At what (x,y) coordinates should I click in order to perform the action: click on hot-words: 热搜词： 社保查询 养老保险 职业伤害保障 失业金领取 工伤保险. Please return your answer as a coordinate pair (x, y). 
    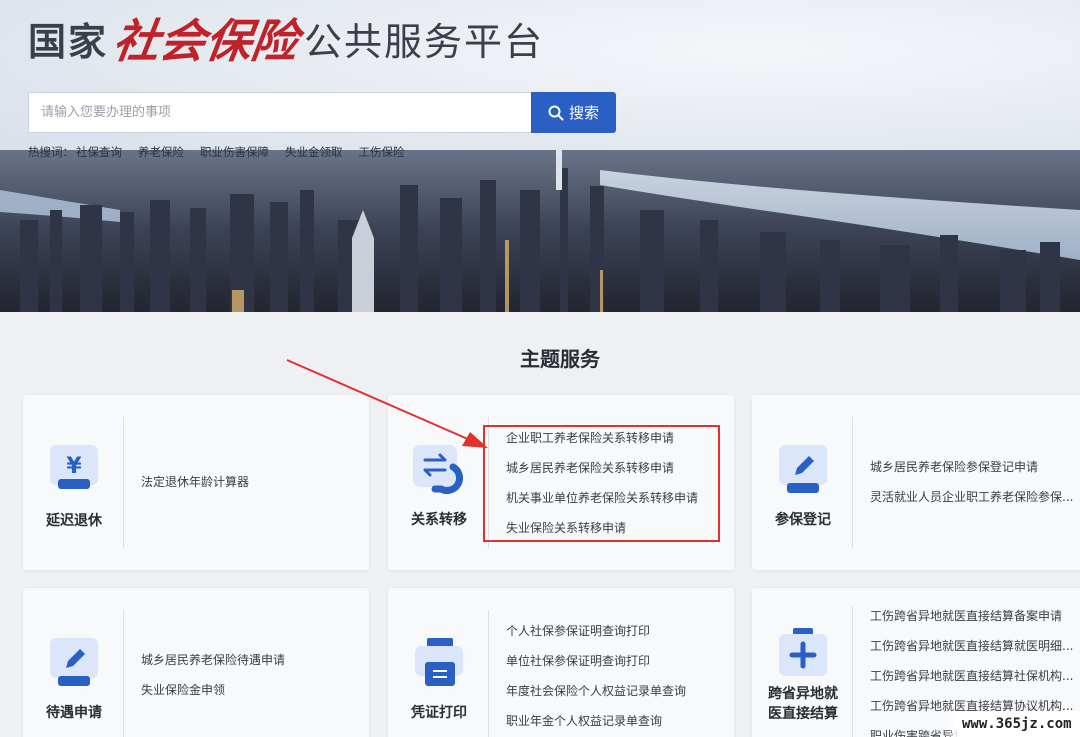
    Looking at the image, I should click on (224, 152).